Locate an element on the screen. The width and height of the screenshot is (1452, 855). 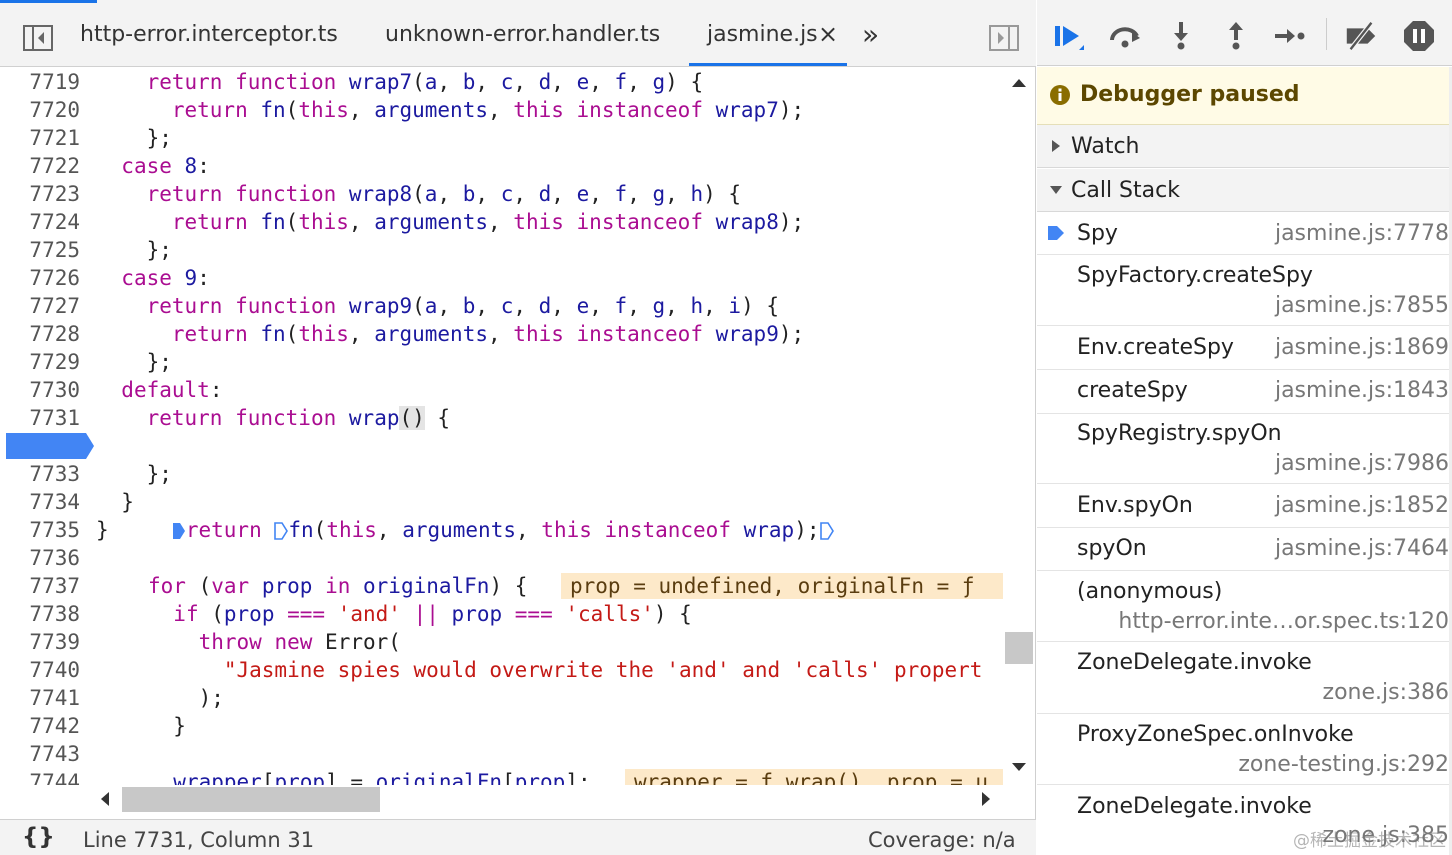
coverage-status: Coverage: n/a is located at coordinates (942, 840).